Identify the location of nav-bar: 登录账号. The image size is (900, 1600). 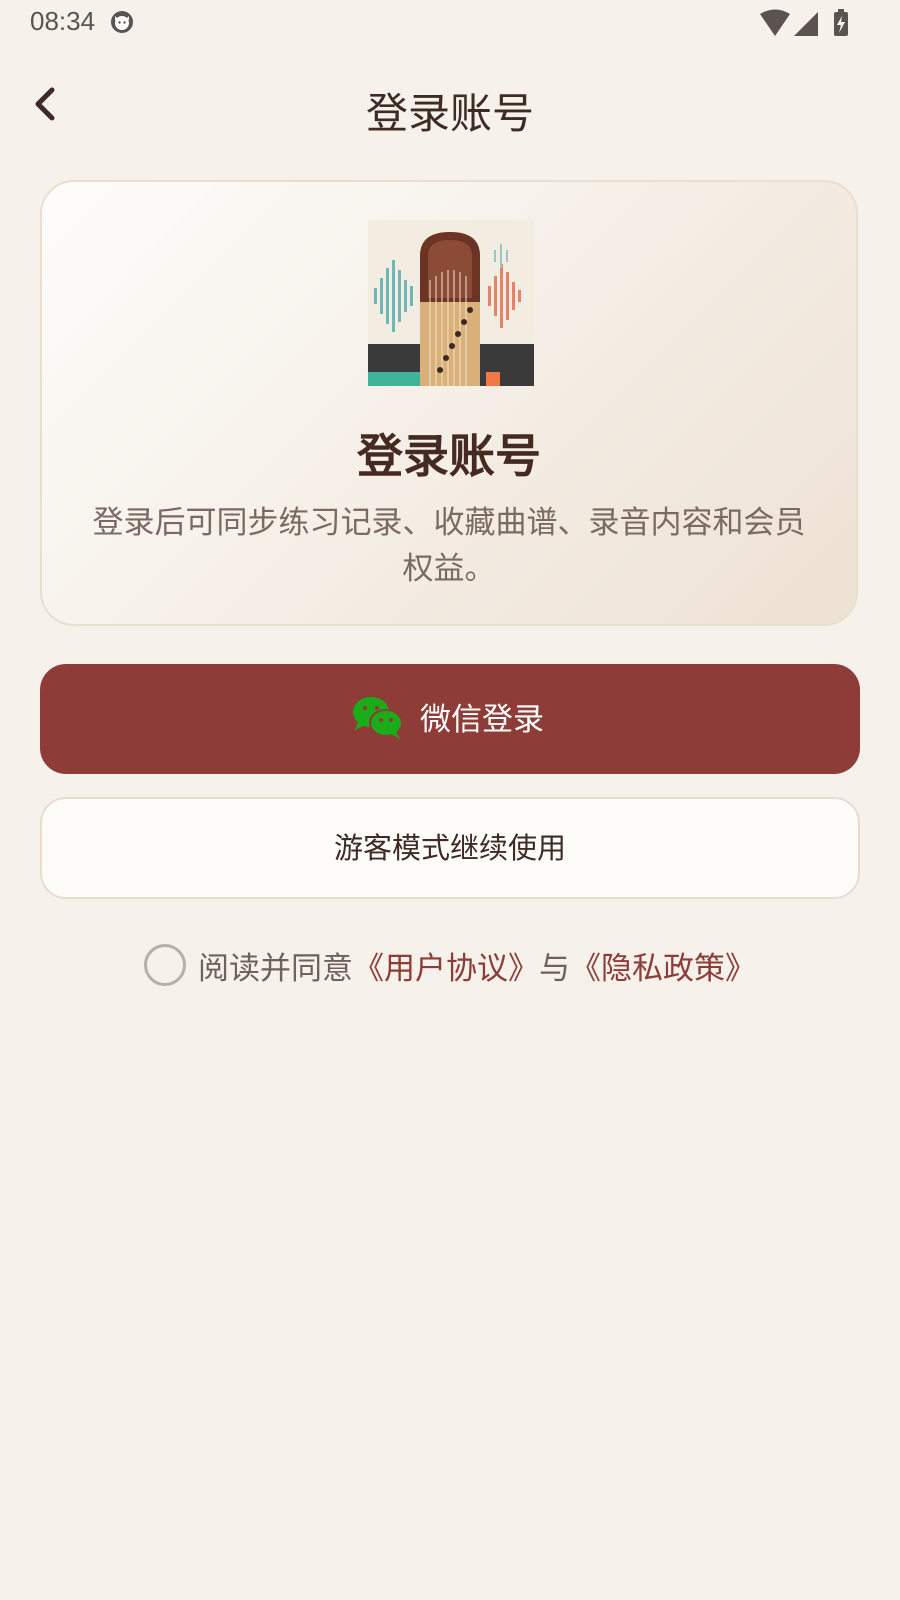
(450, 105).